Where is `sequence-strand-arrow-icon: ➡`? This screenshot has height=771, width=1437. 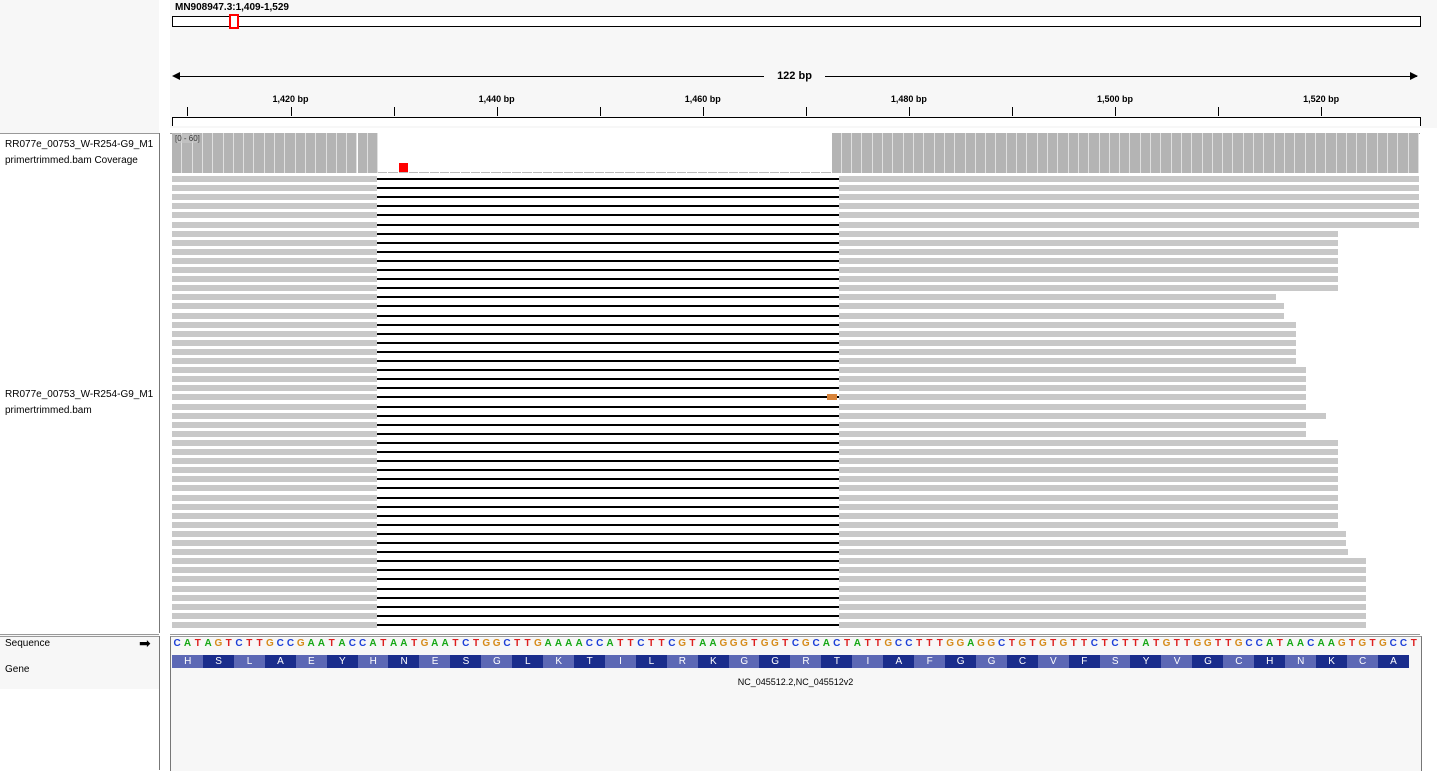
sequence-strand-arrow-icon: ➡ is located at coordinates (145, 643).